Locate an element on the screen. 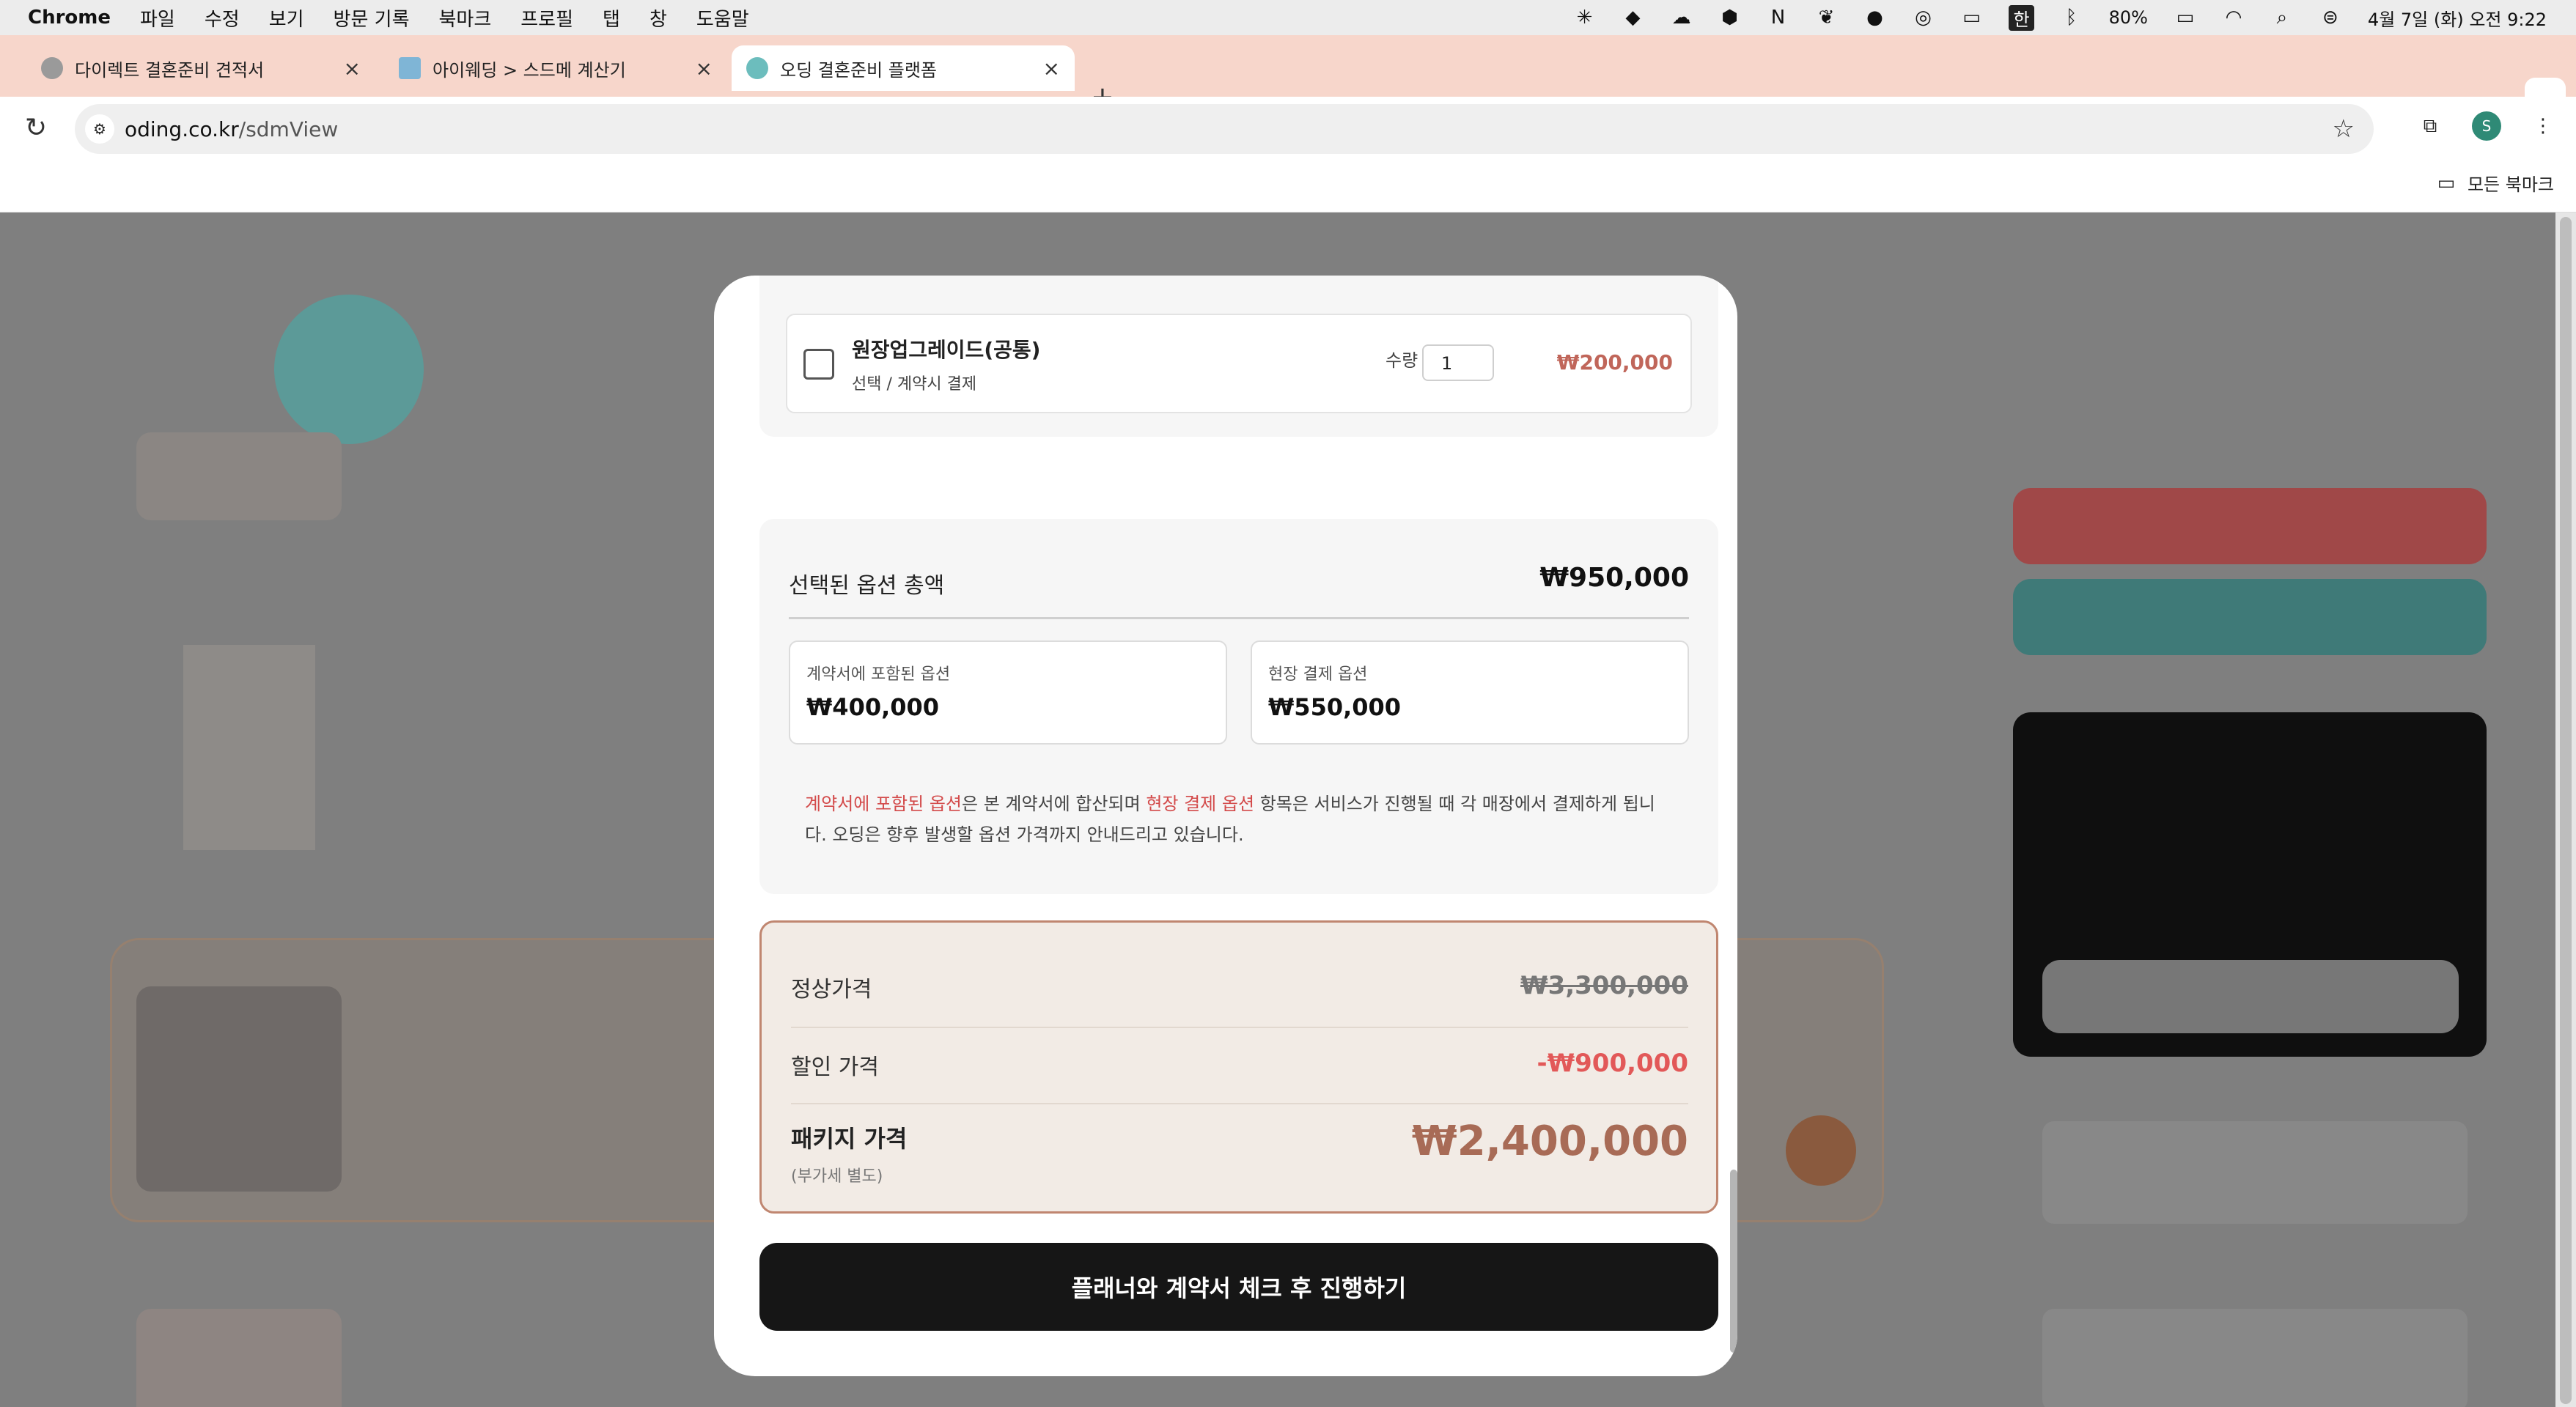  hexagon-icon: ⬢ is located at coordinates (1729, 18).